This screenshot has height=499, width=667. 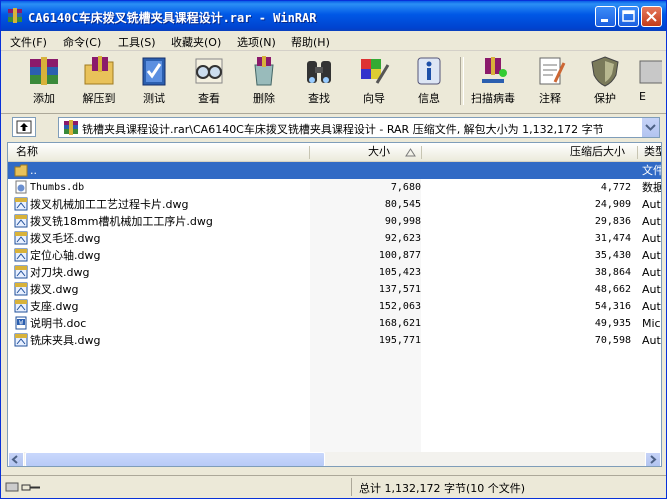 What do you see at coordinates (54, 306) in the screenshot?
I see `file-name: 支座.dwg` at bounding box center [54, 306].